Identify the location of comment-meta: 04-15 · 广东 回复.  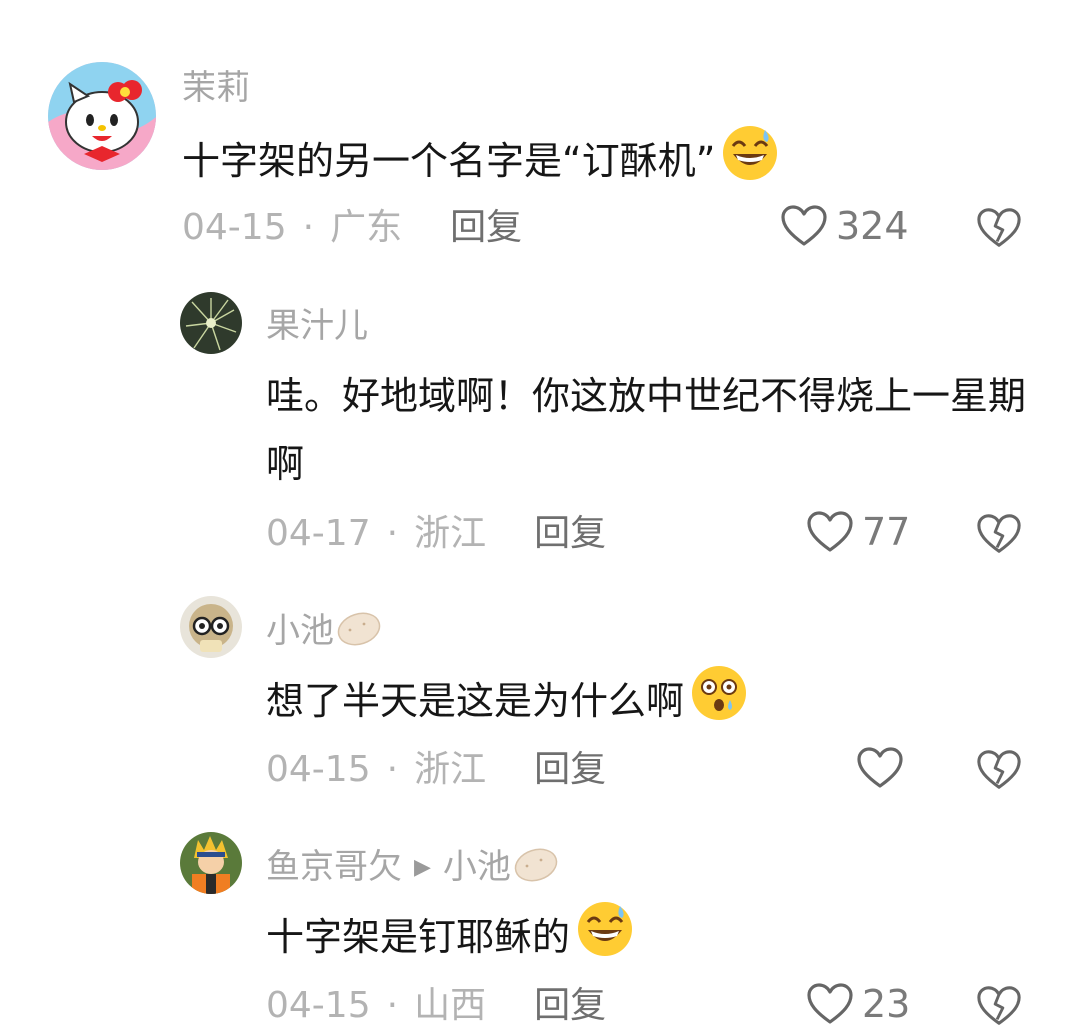
(352, 228).